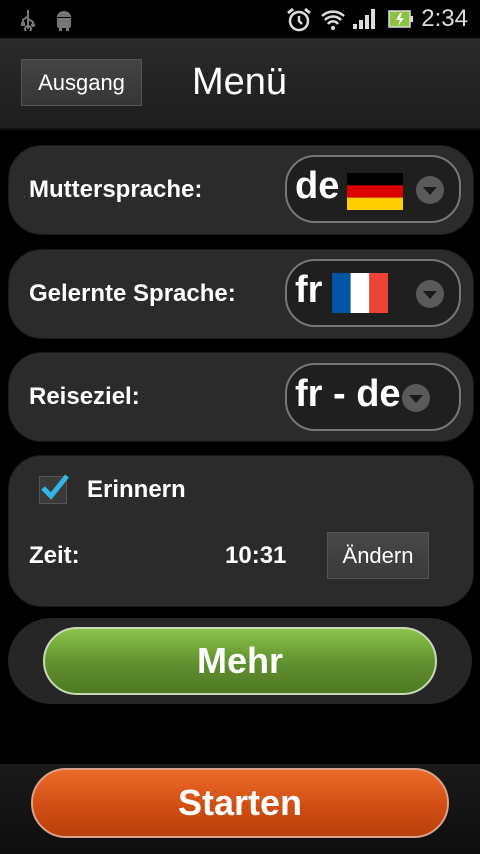 This screenshot has height=854, width=480. Describe the element at coordinates (401, 21) in the screenshot. I see `battery-charging-icon` at that location.